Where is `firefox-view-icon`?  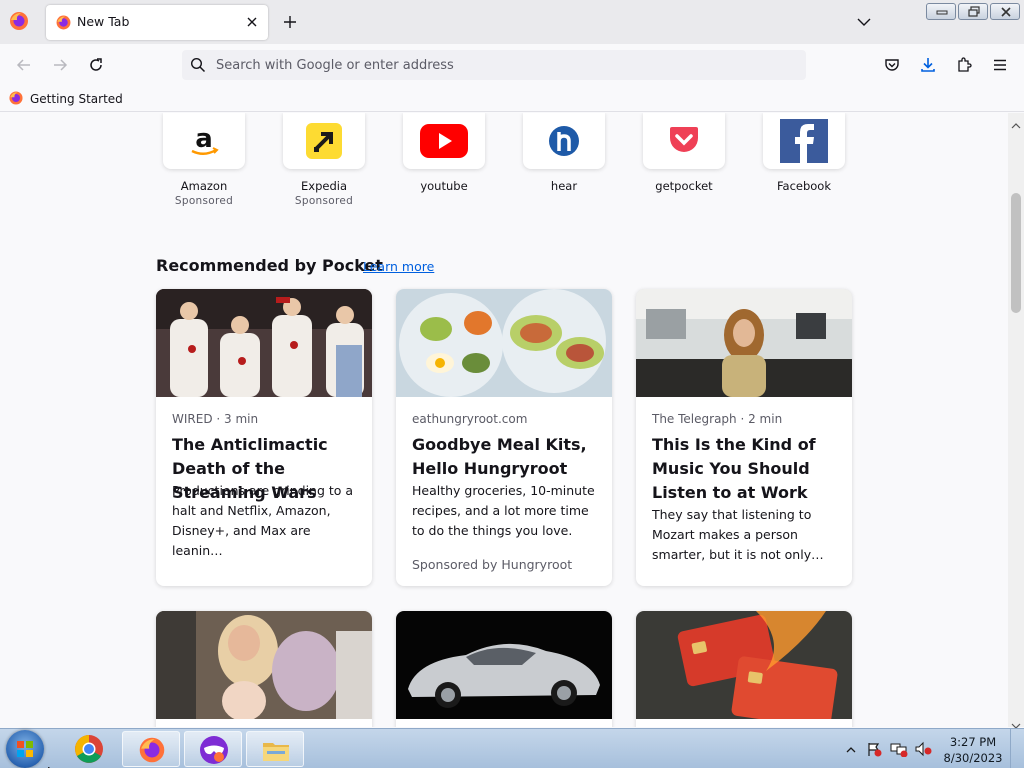 firefox-view-icon is located at coordinates (19, 21).